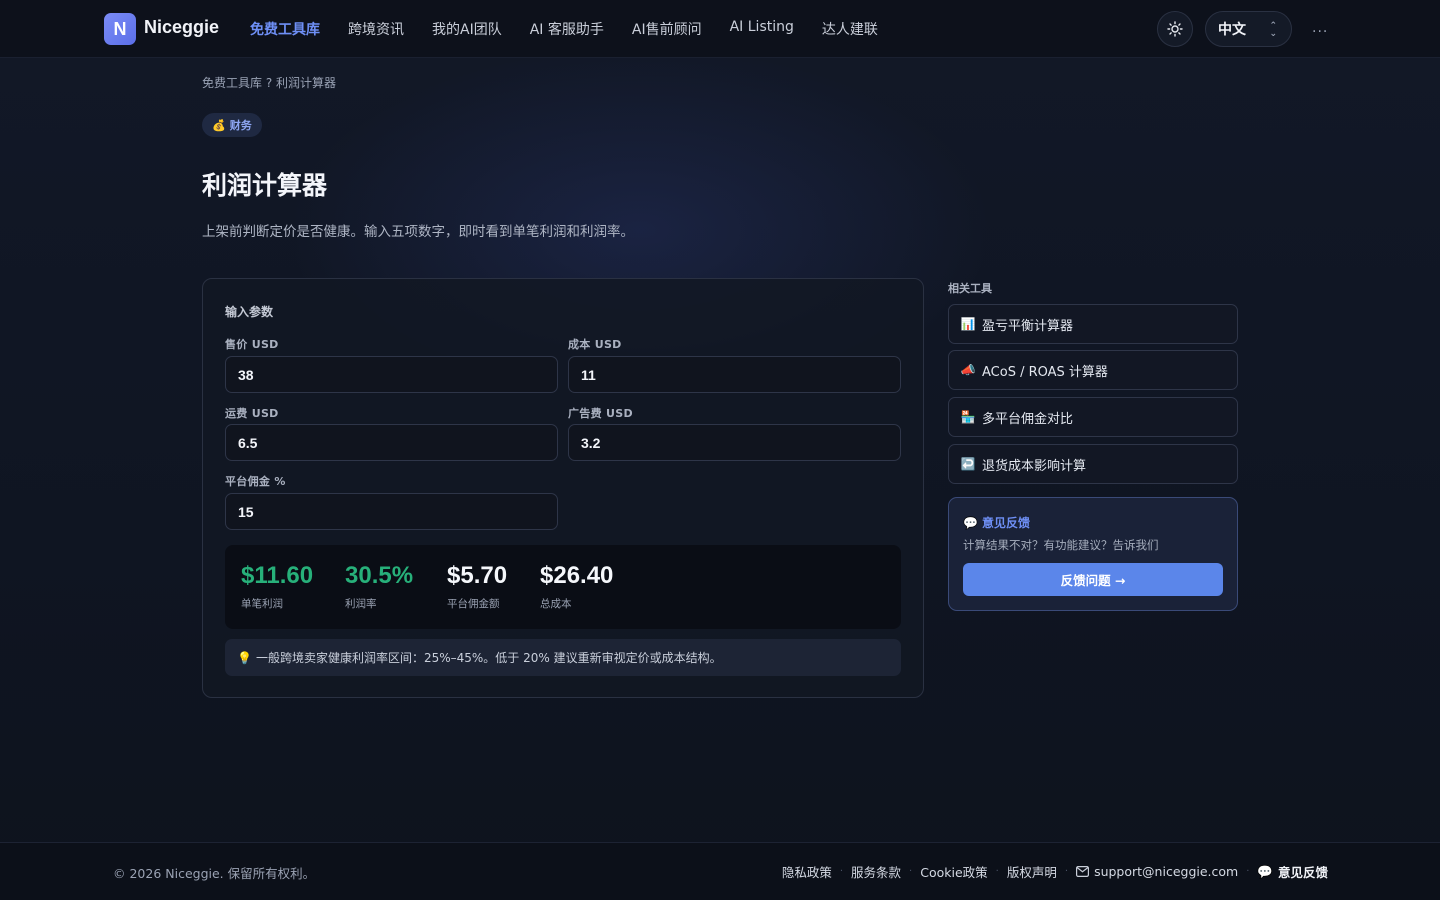 The height and width of the screenshot is (900, 1440). I want to click on brand-name: Niceggie, so click(181, 27).